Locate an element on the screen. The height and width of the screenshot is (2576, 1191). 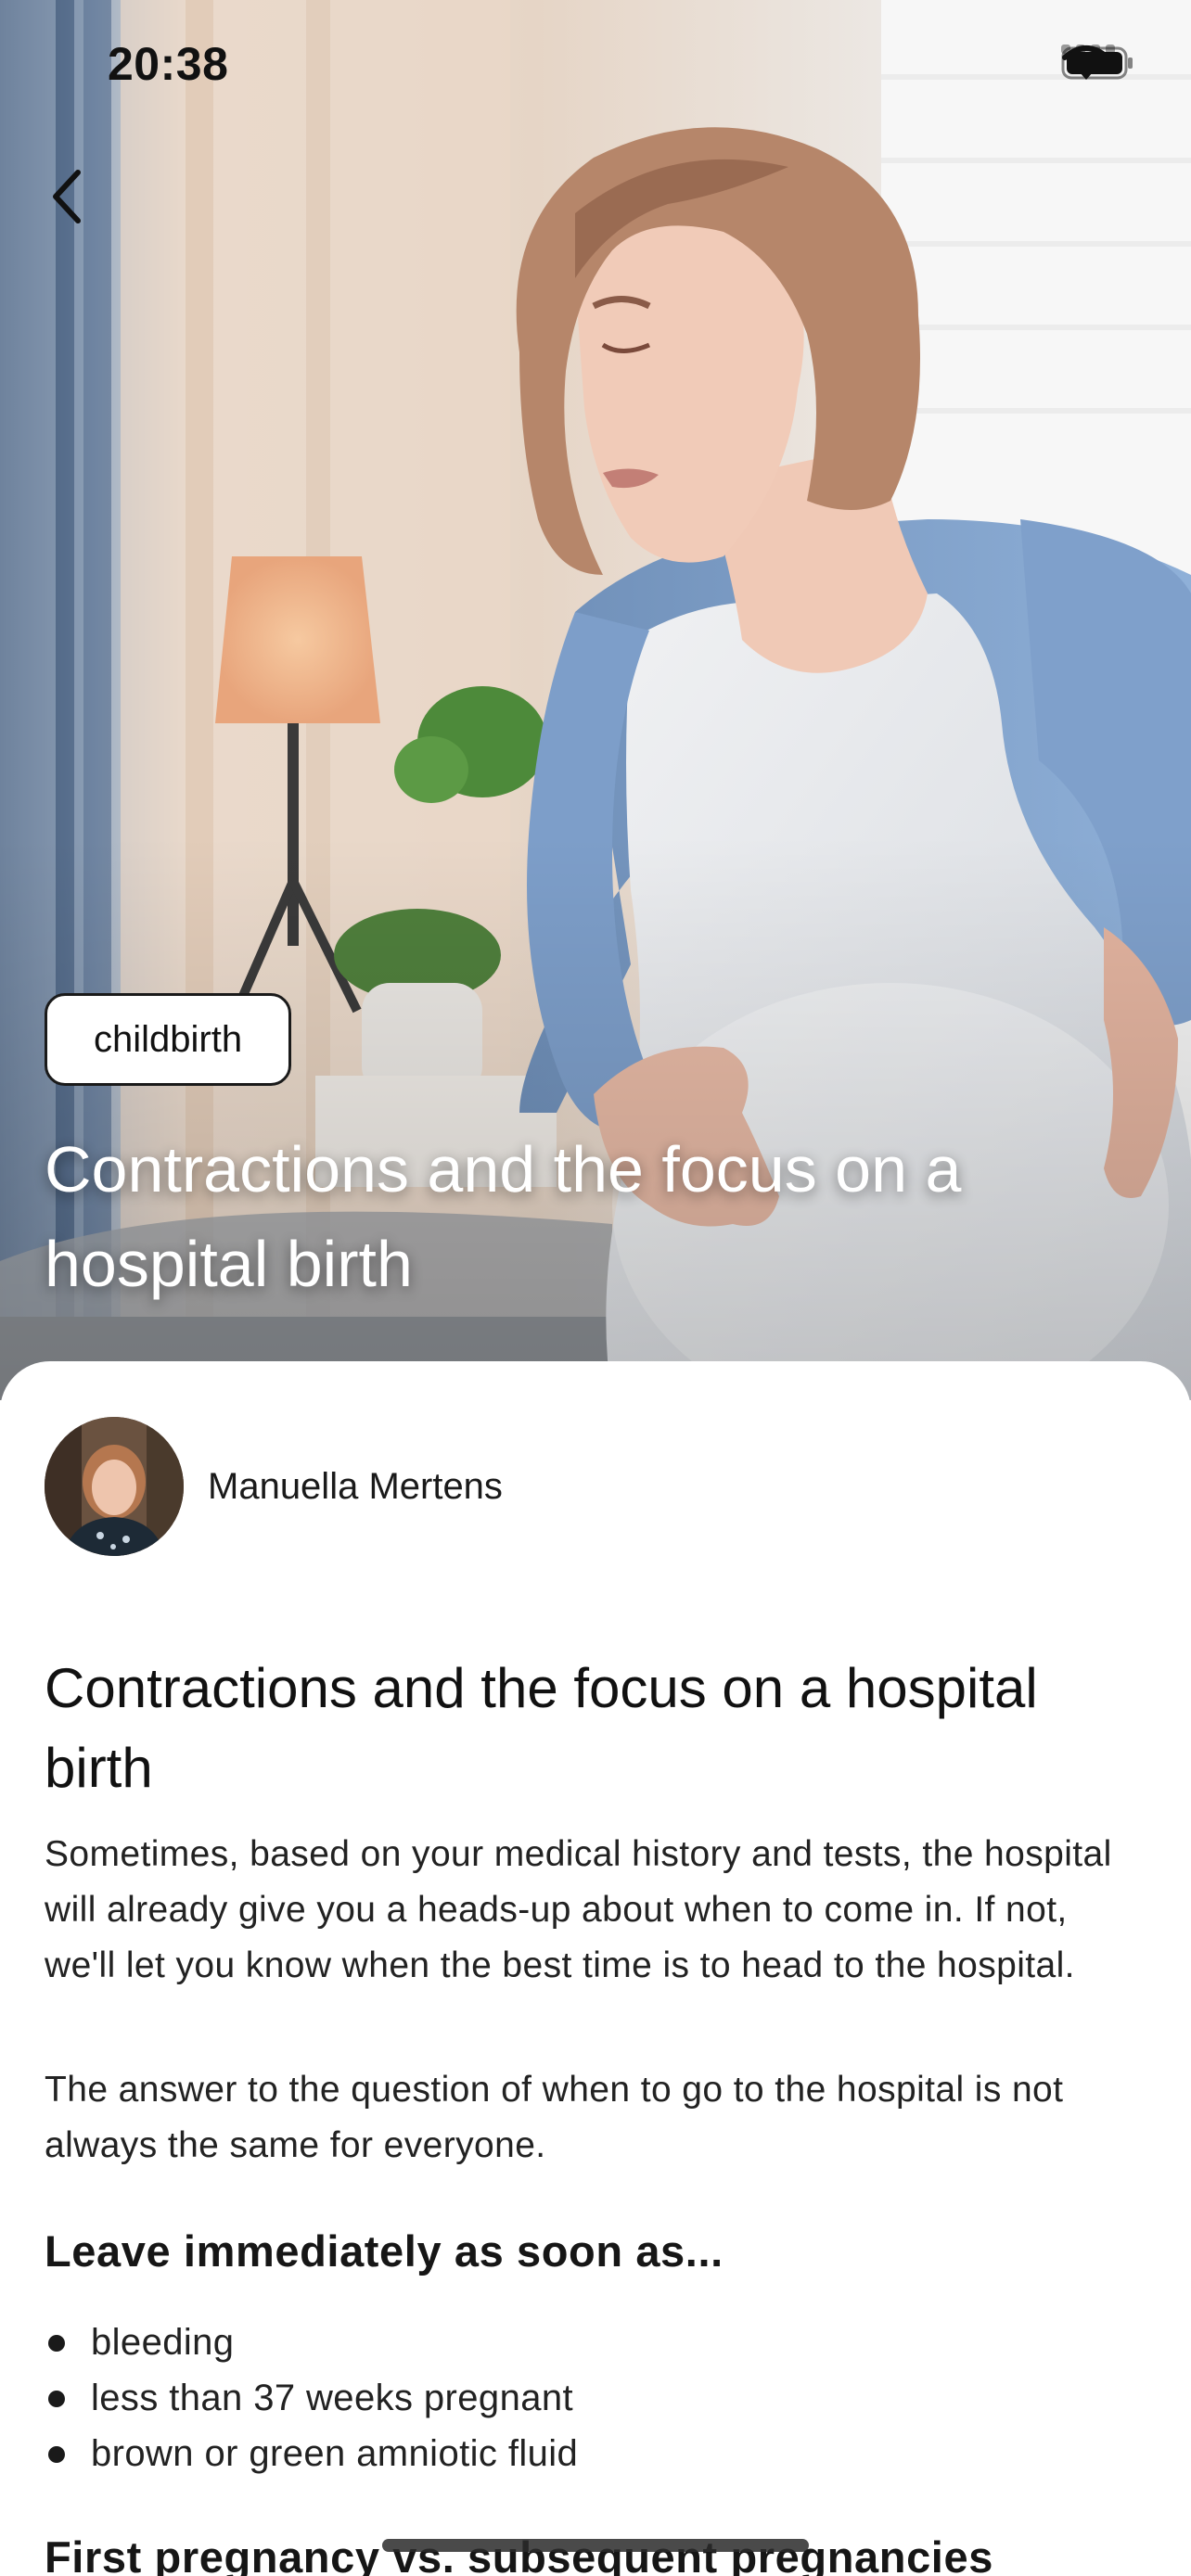
status-time: 20:38 is located at coordinates (168, 64).